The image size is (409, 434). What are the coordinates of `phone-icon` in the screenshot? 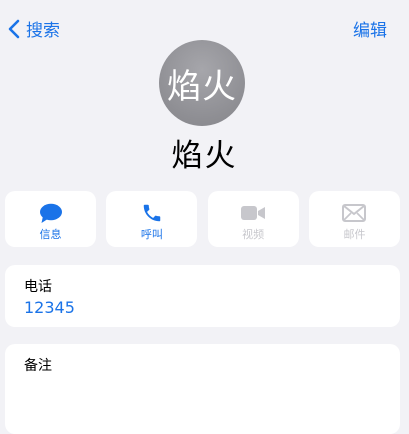 It's located at (152, 213).